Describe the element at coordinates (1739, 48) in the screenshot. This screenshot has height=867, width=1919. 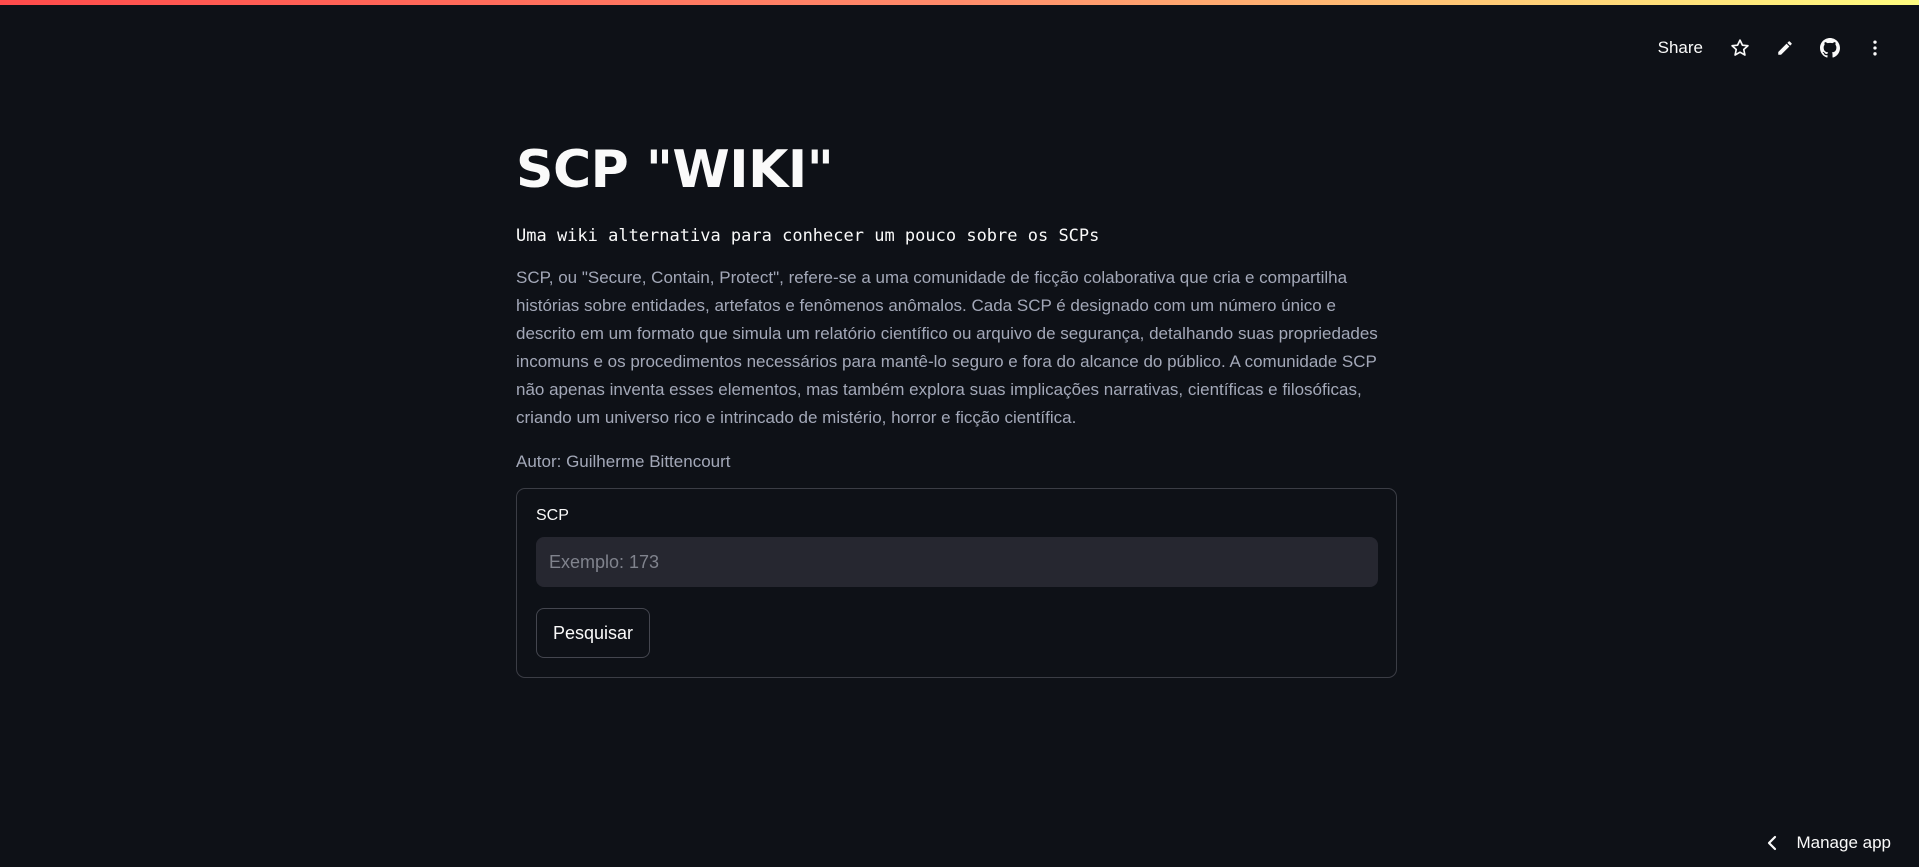
I see `star-icon` at that location.